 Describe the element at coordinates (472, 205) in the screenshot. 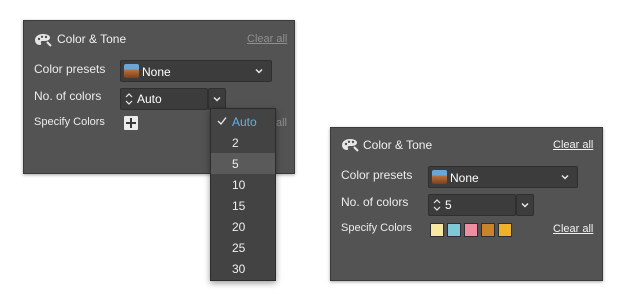

I see `num-colors-stepper: 5` at that location.